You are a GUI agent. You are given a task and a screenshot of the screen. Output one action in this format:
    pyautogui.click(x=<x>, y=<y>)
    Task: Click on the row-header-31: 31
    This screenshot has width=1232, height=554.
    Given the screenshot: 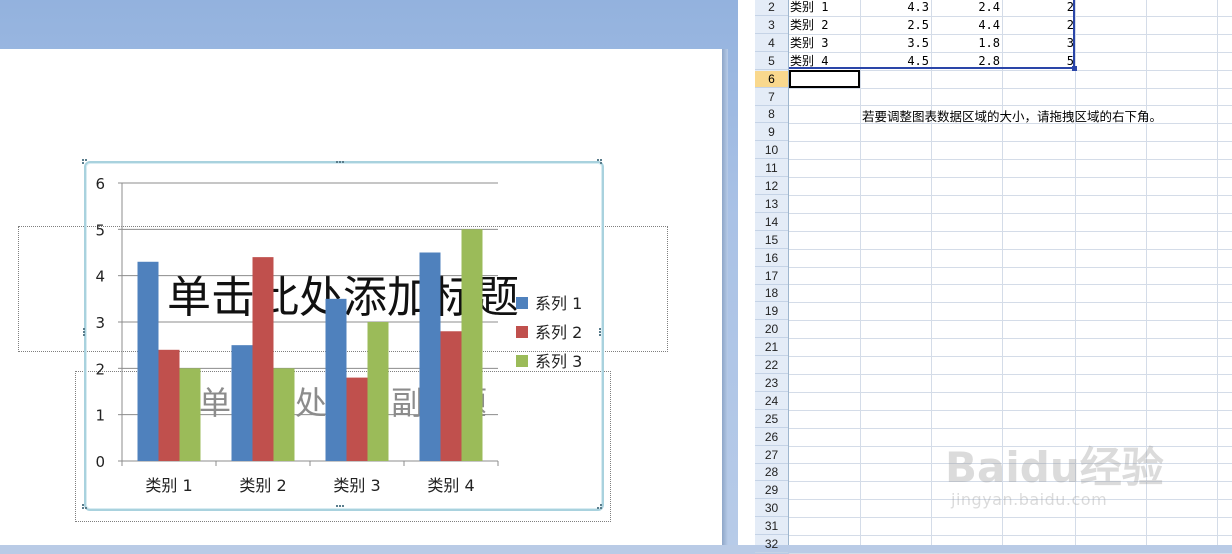 What is the action you would take?
    pyautogui.click(x=771, y=527)
    